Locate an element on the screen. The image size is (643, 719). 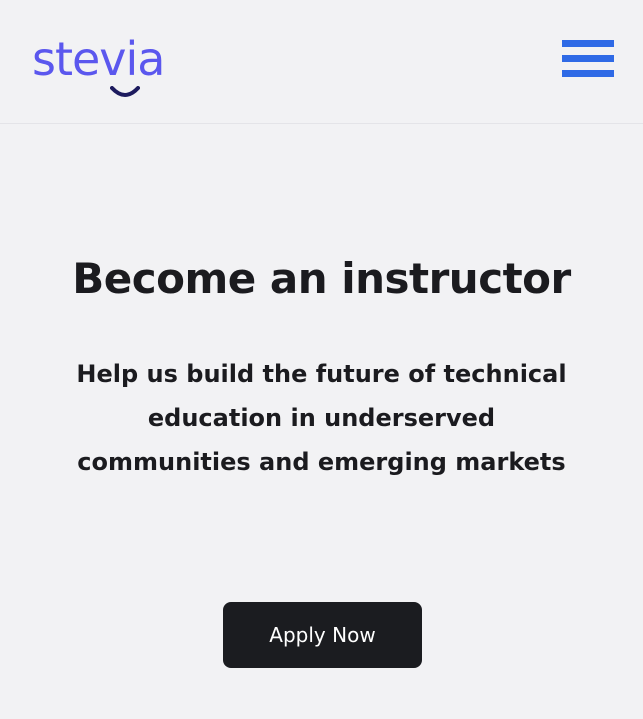
menu-bar-bottom is located at coordinates (588, 73).